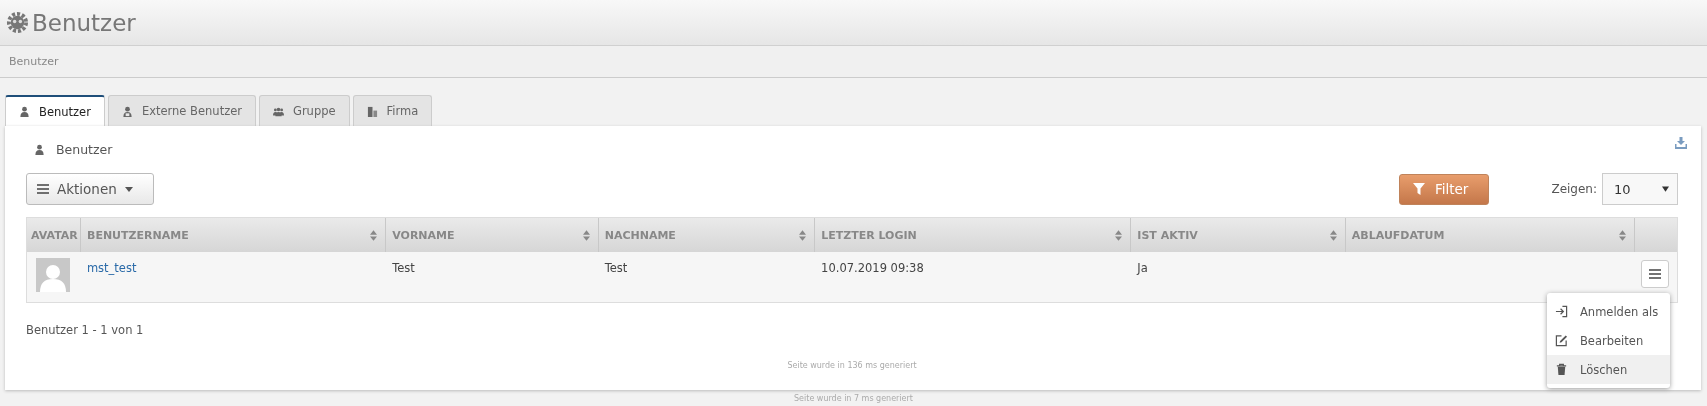  I want to click on filter-icon, so click(1418, 189).